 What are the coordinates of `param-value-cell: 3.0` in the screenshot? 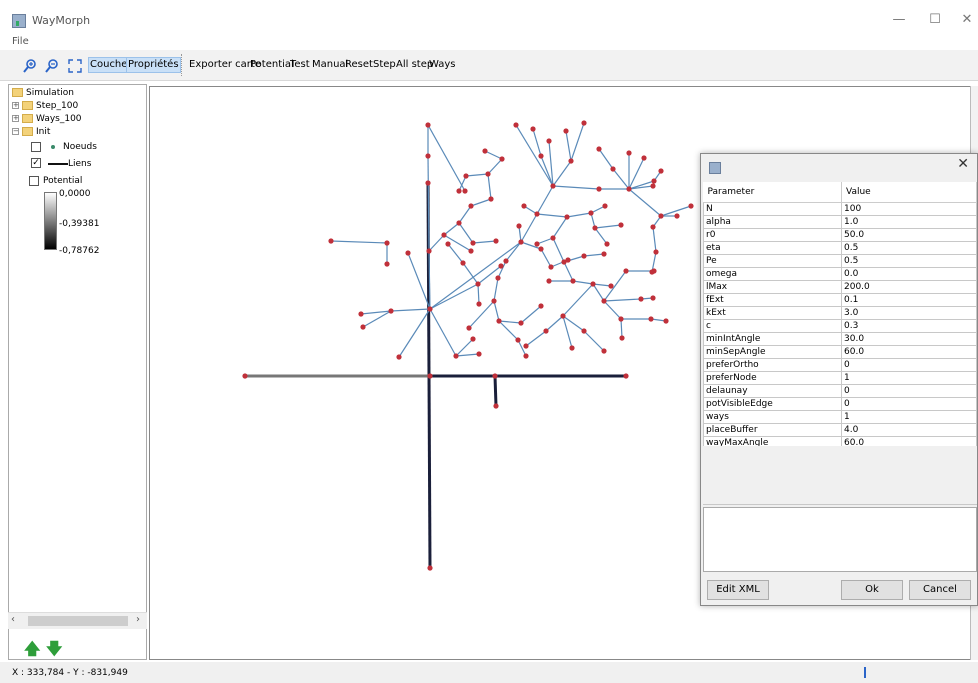 It's located at (909, 313).